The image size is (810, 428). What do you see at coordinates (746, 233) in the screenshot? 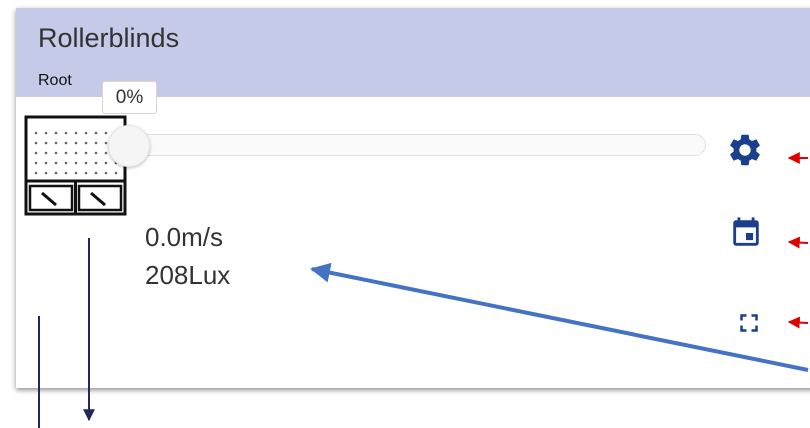
I see `calendar-icon` at bounding box center [746, 233].